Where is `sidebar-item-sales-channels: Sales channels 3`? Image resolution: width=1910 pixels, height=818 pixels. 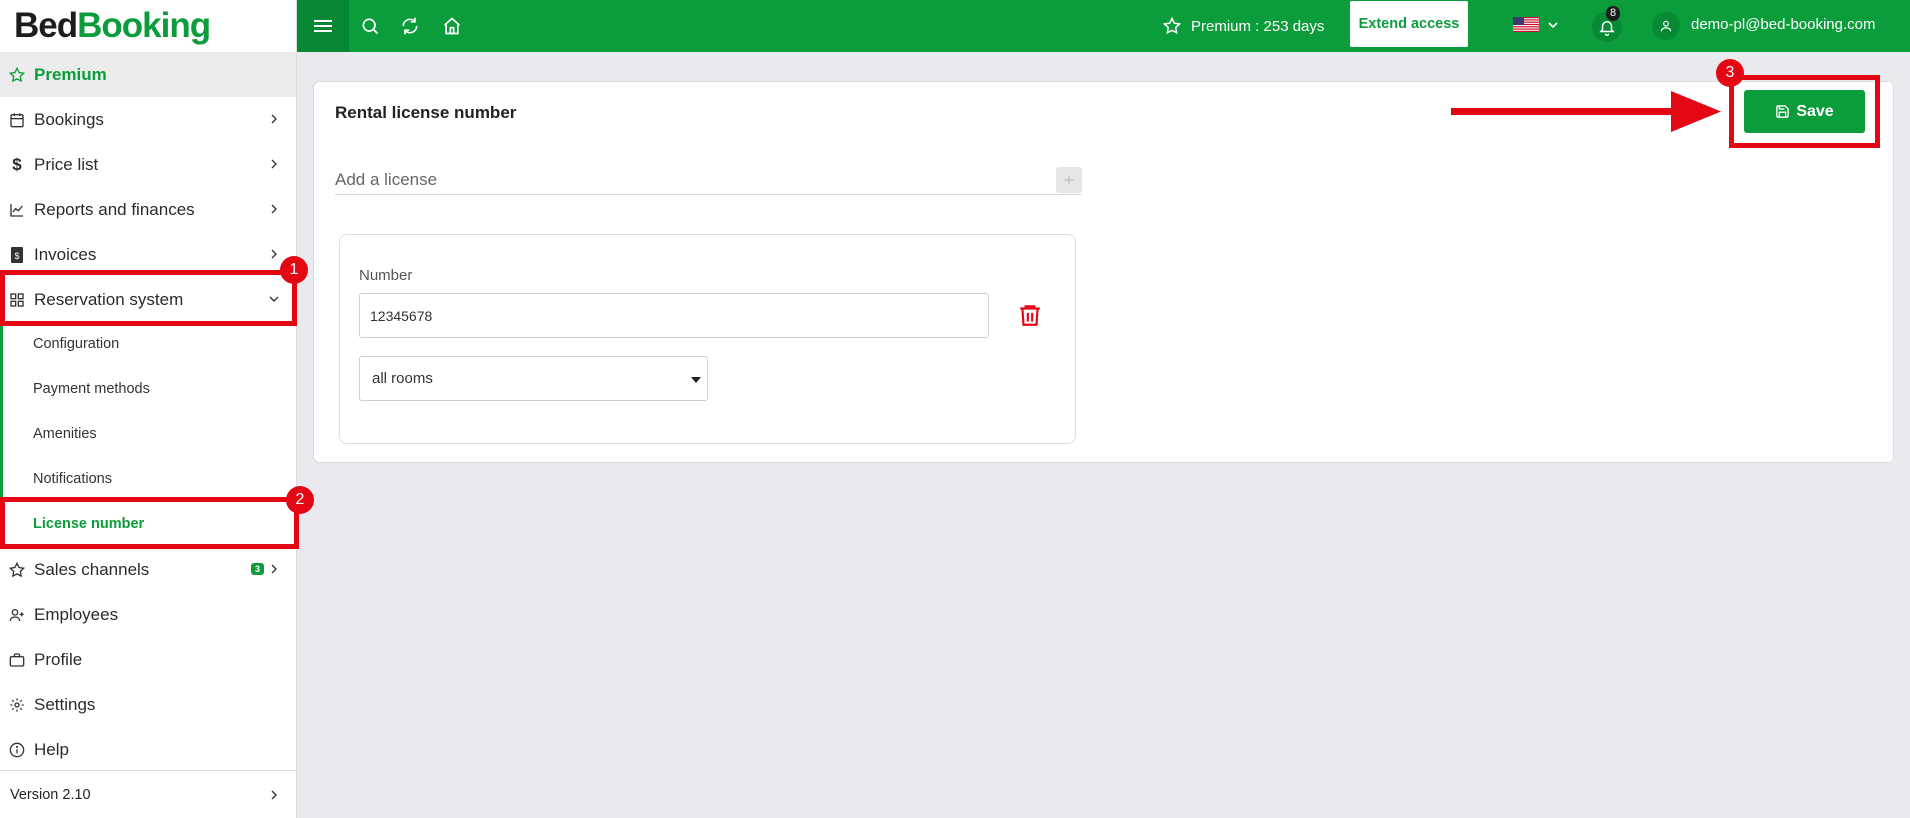 sidebar-item-sales-channels: Sales channels 3 is located at coordinates (148, 569).